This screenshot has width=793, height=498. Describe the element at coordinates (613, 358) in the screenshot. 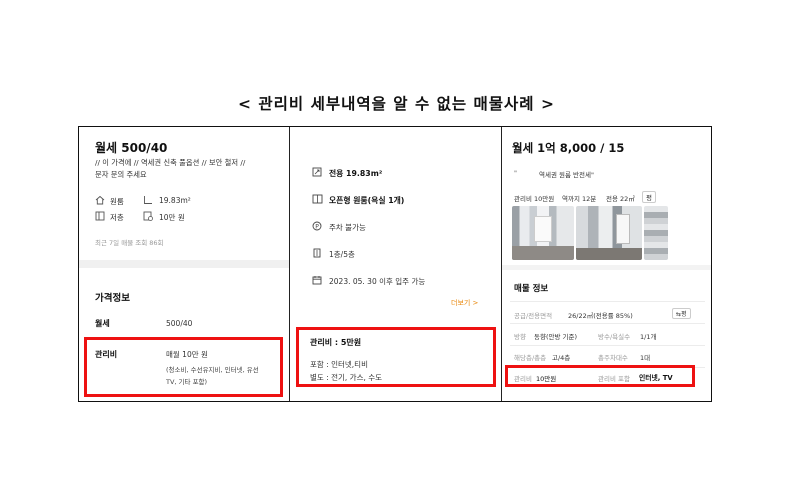

I see `info-label: 총주차대수` at that location.